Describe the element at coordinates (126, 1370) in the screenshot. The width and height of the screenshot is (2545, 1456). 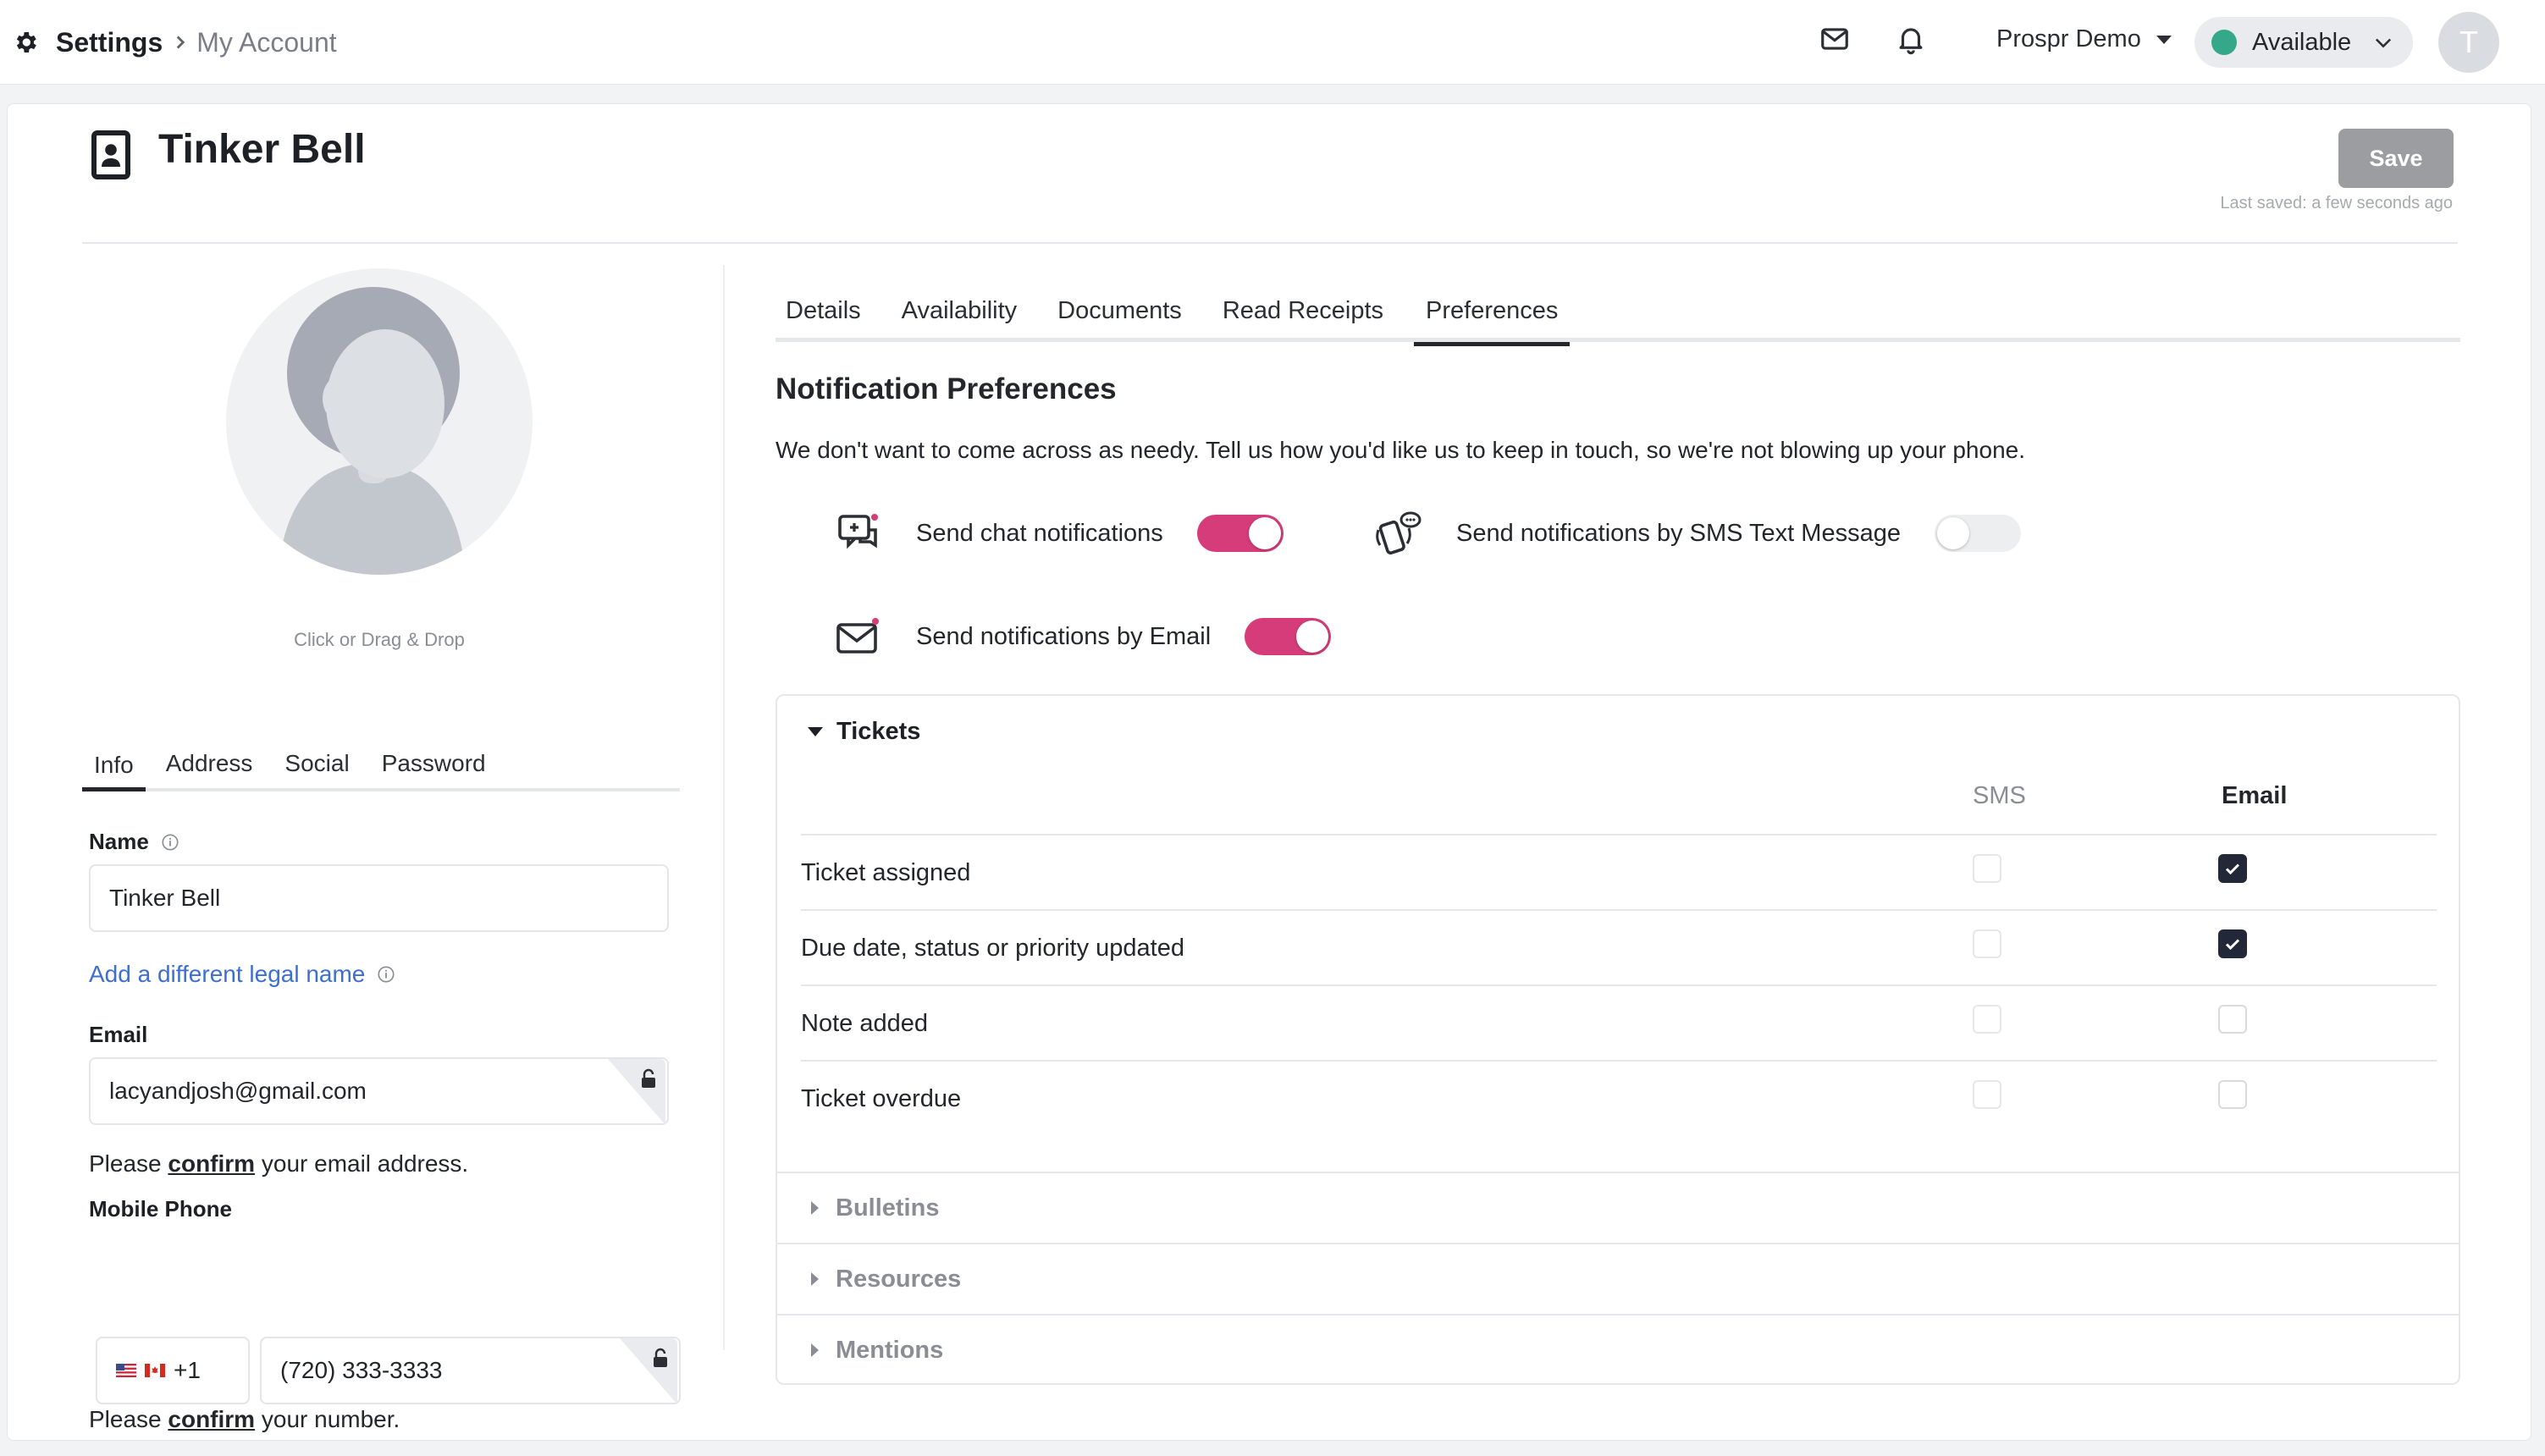
I see `us-flag-icon` at that location.